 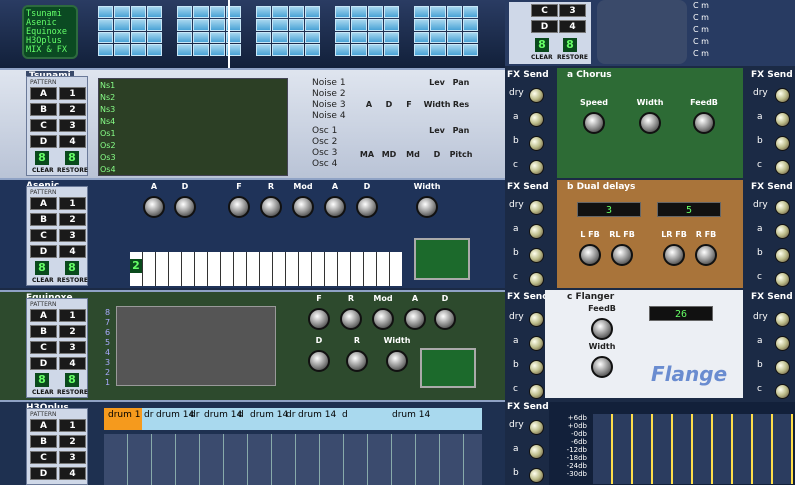 What do you see at coordinates (293, 459) in the screenshot?
I see `drum-grid` at bounding box center [293, 459].